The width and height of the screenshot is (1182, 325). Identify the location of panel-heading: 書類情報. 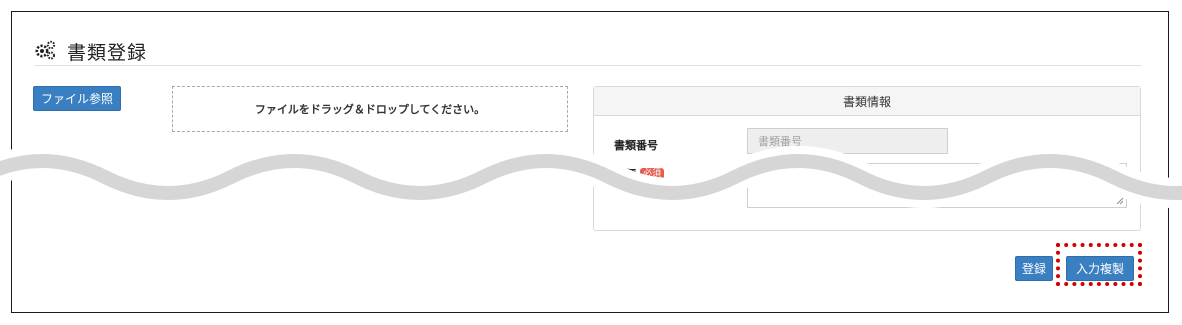
(867, 101).